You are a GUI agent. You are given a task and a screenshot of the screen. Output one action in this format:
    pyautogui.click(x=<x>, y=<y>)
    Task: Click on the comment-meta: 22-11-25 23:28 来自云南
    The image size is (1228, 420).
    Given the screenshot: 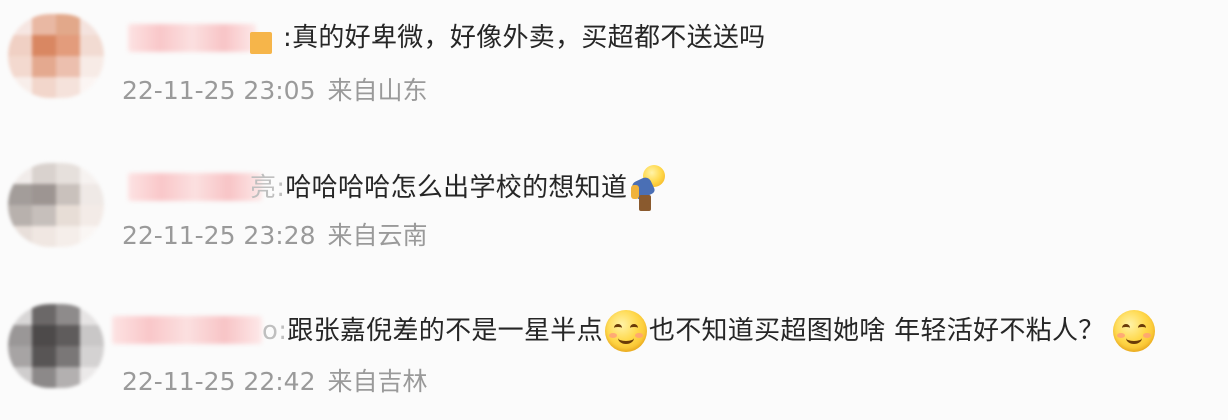 What is the action you would take?
    pyautogui.click(x=275, y=236)
    